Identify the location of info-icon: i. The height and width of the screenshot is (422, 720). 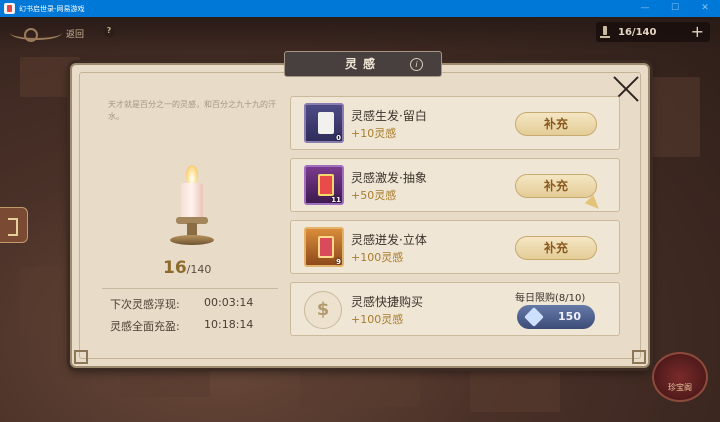
(416, 64).